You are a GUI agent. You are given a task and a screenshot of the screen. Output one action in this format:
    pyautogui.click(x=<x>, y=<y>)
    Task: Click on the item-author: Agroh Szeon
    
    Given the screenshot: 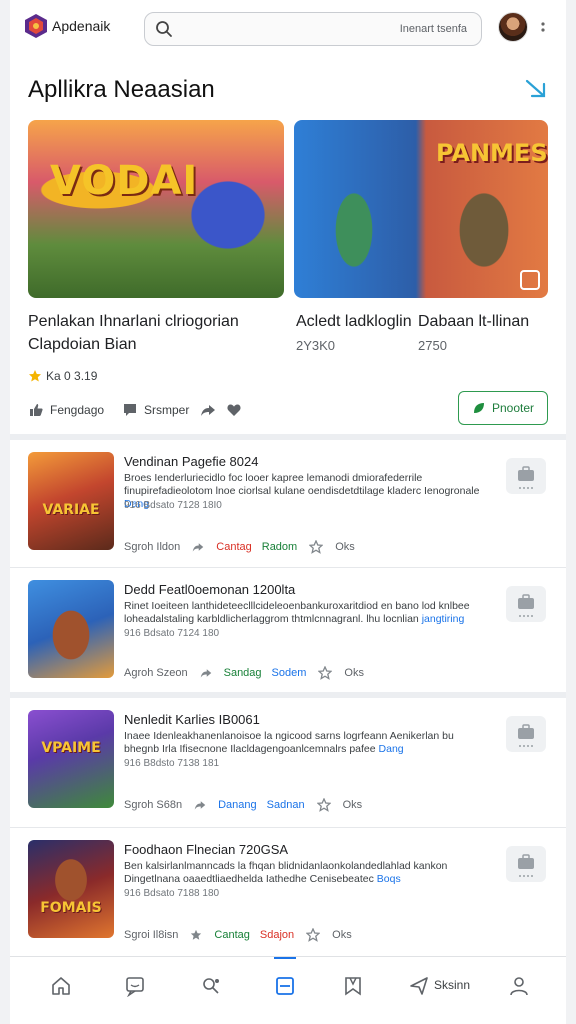 What is the action you would take?
    pyautogui.click(x=156, y=673)
    